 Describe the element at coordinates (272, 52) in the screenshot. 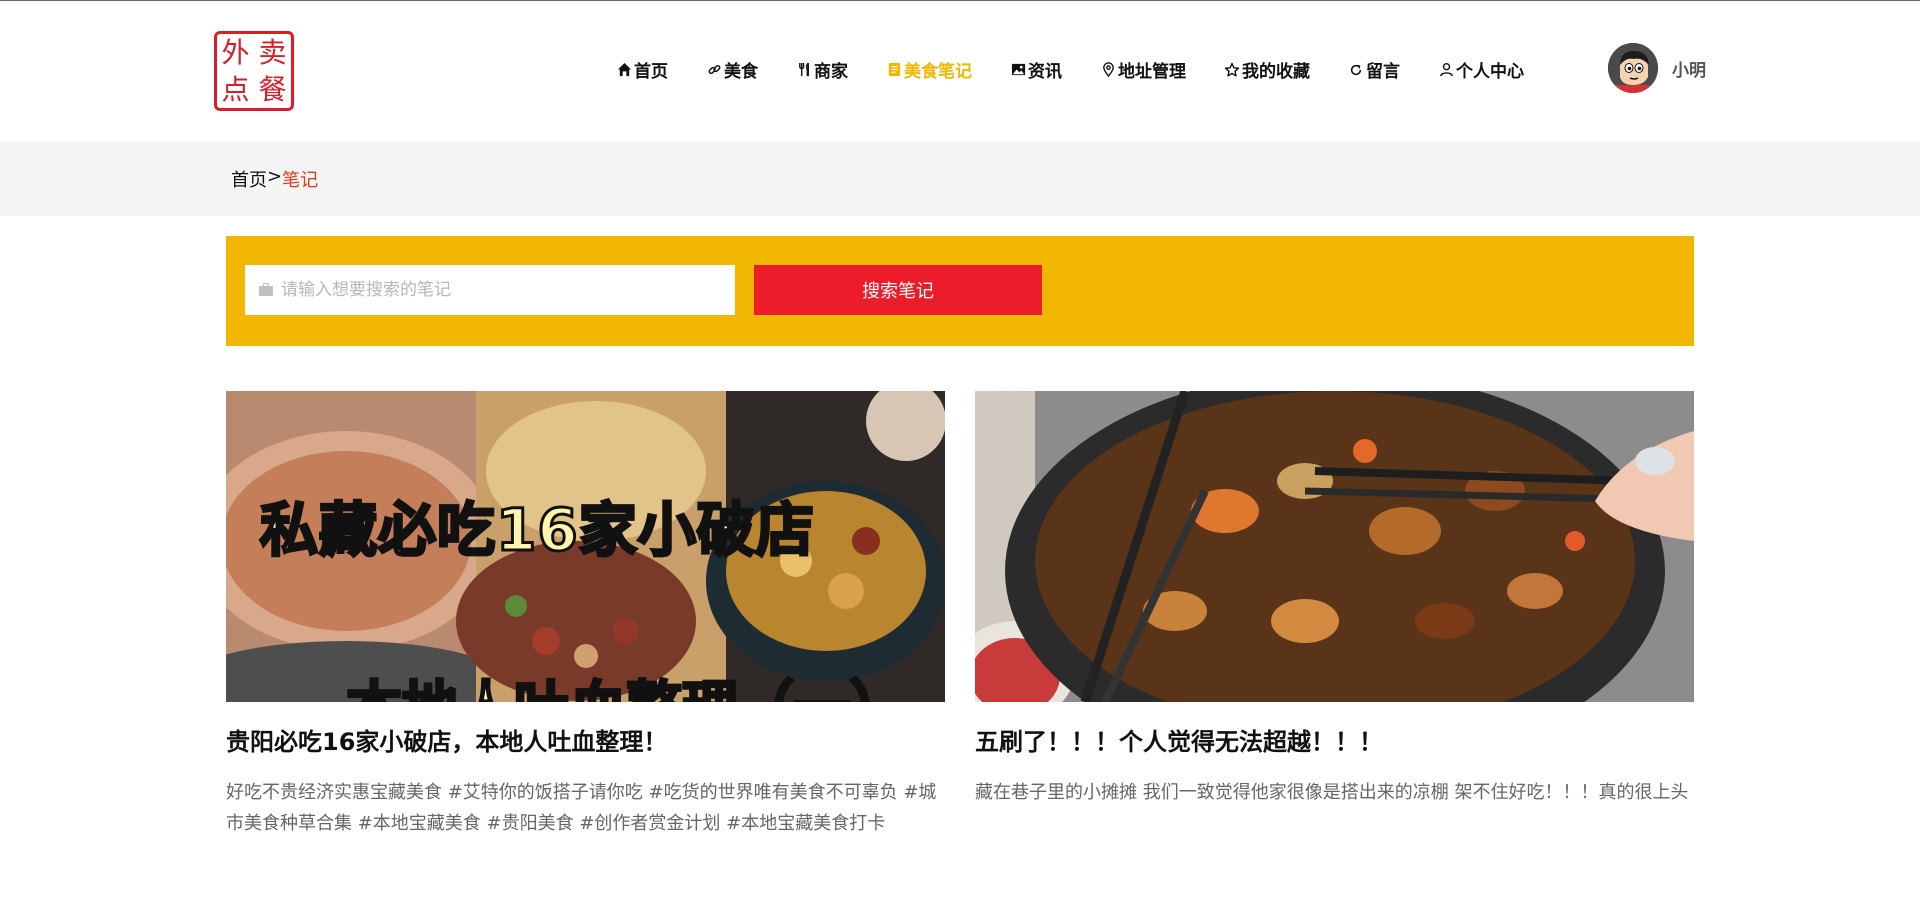

I see `logo-char: 卖` at that location.